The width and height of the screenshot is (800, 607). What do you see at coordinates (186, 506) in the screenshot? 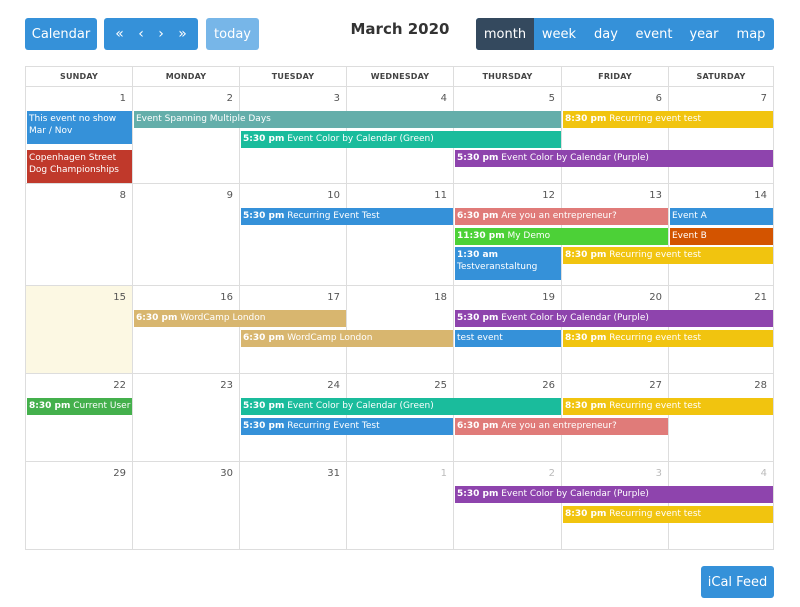
I see `day-cell: 30` at bounding box center [186, 506].